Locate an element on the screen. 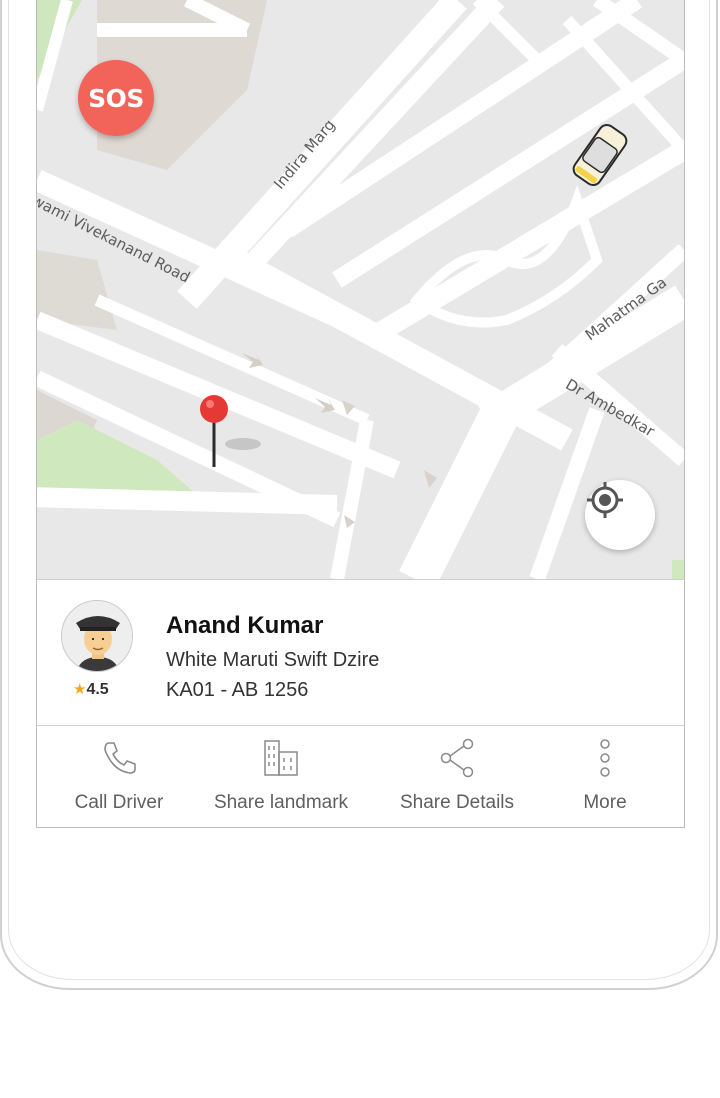  call-driver-label: Call Driver is located at coordinates (119, 802).